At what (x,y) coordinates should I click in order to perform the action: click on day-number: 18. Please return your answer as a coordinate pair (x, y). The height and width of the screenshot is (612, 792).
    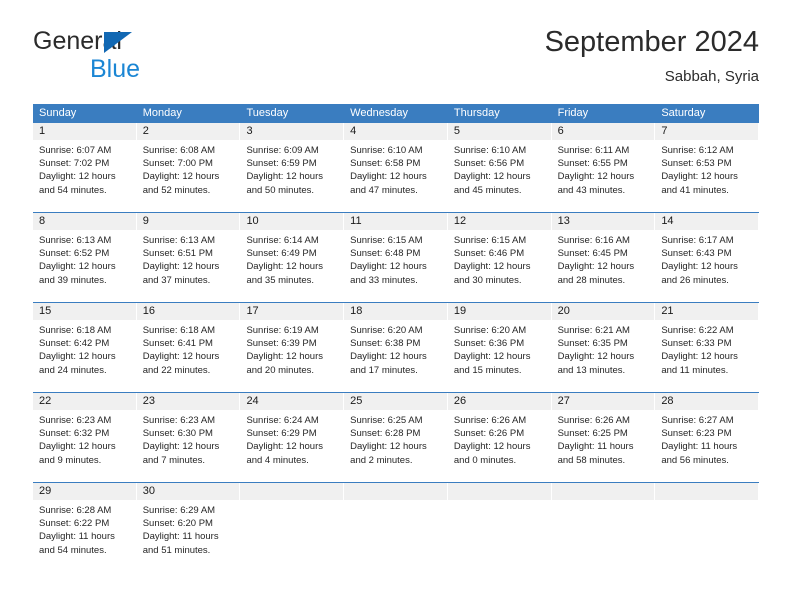
    Looking at the image, I should click on (395, 311).